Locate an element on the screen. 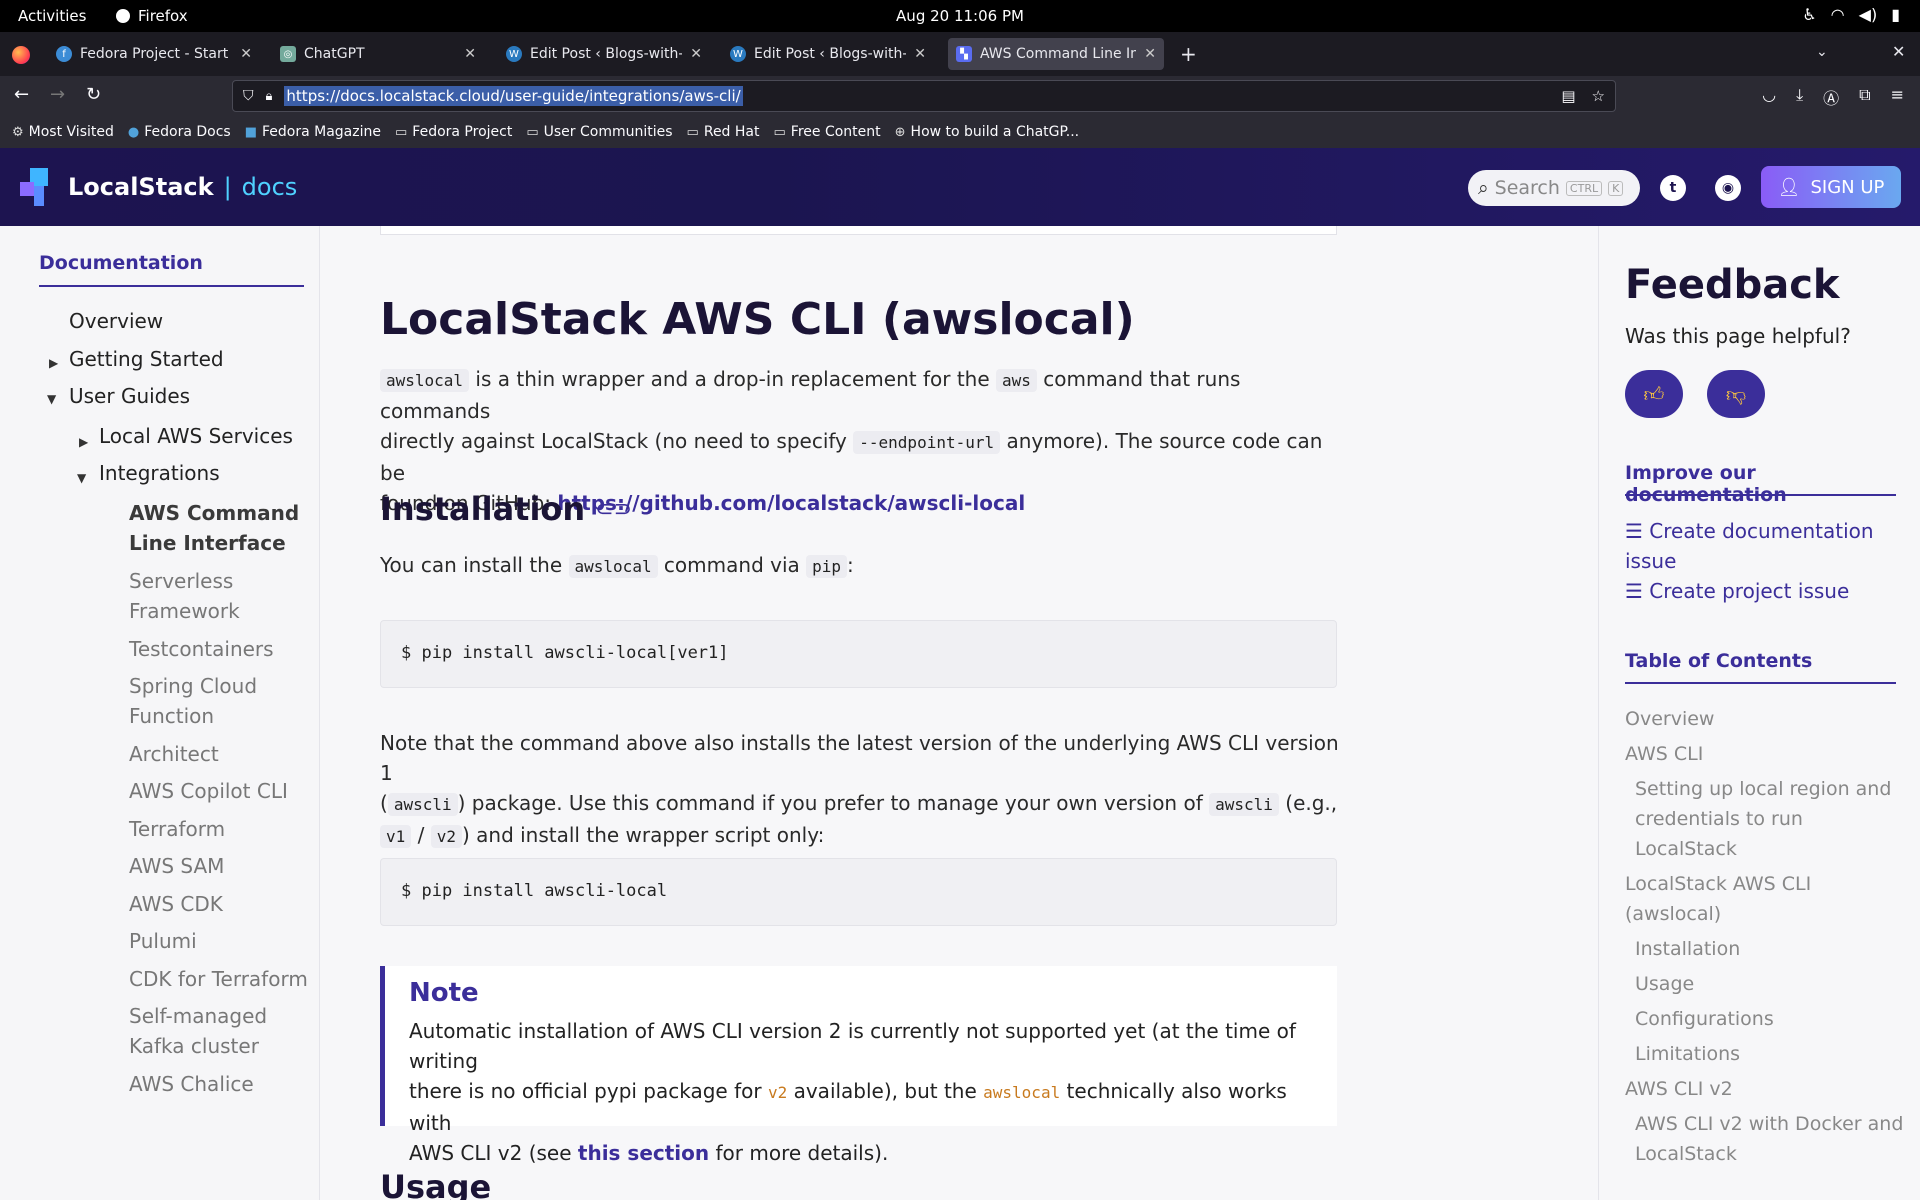 This screenshot has width=1920, height=1200. tab-chatgpt: ◎ ChatGPT ✕ is located at coordinates (378, 54).